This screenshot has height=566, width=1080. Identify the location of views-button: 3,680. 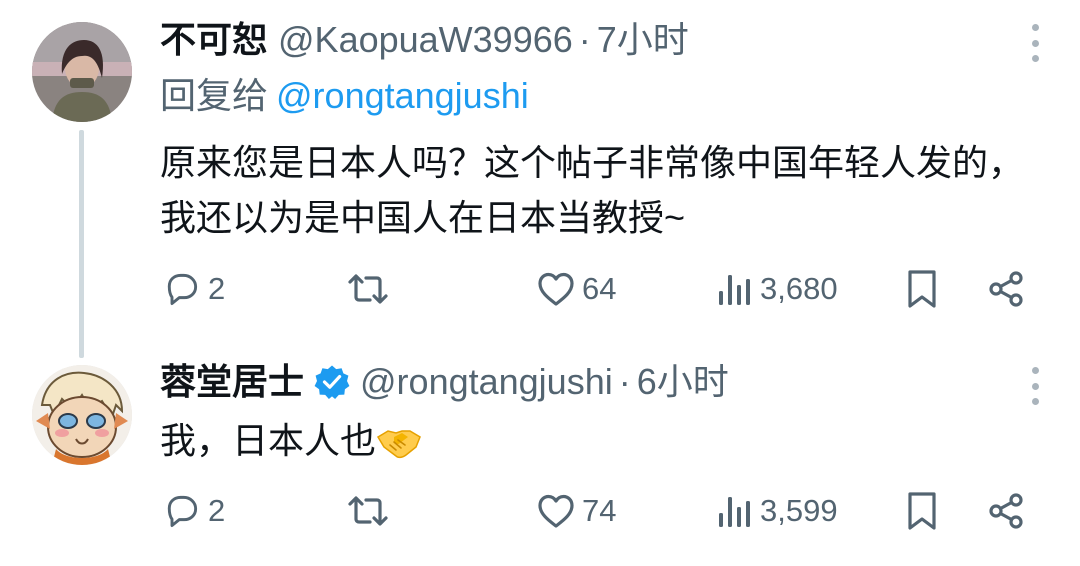
(777, 289).